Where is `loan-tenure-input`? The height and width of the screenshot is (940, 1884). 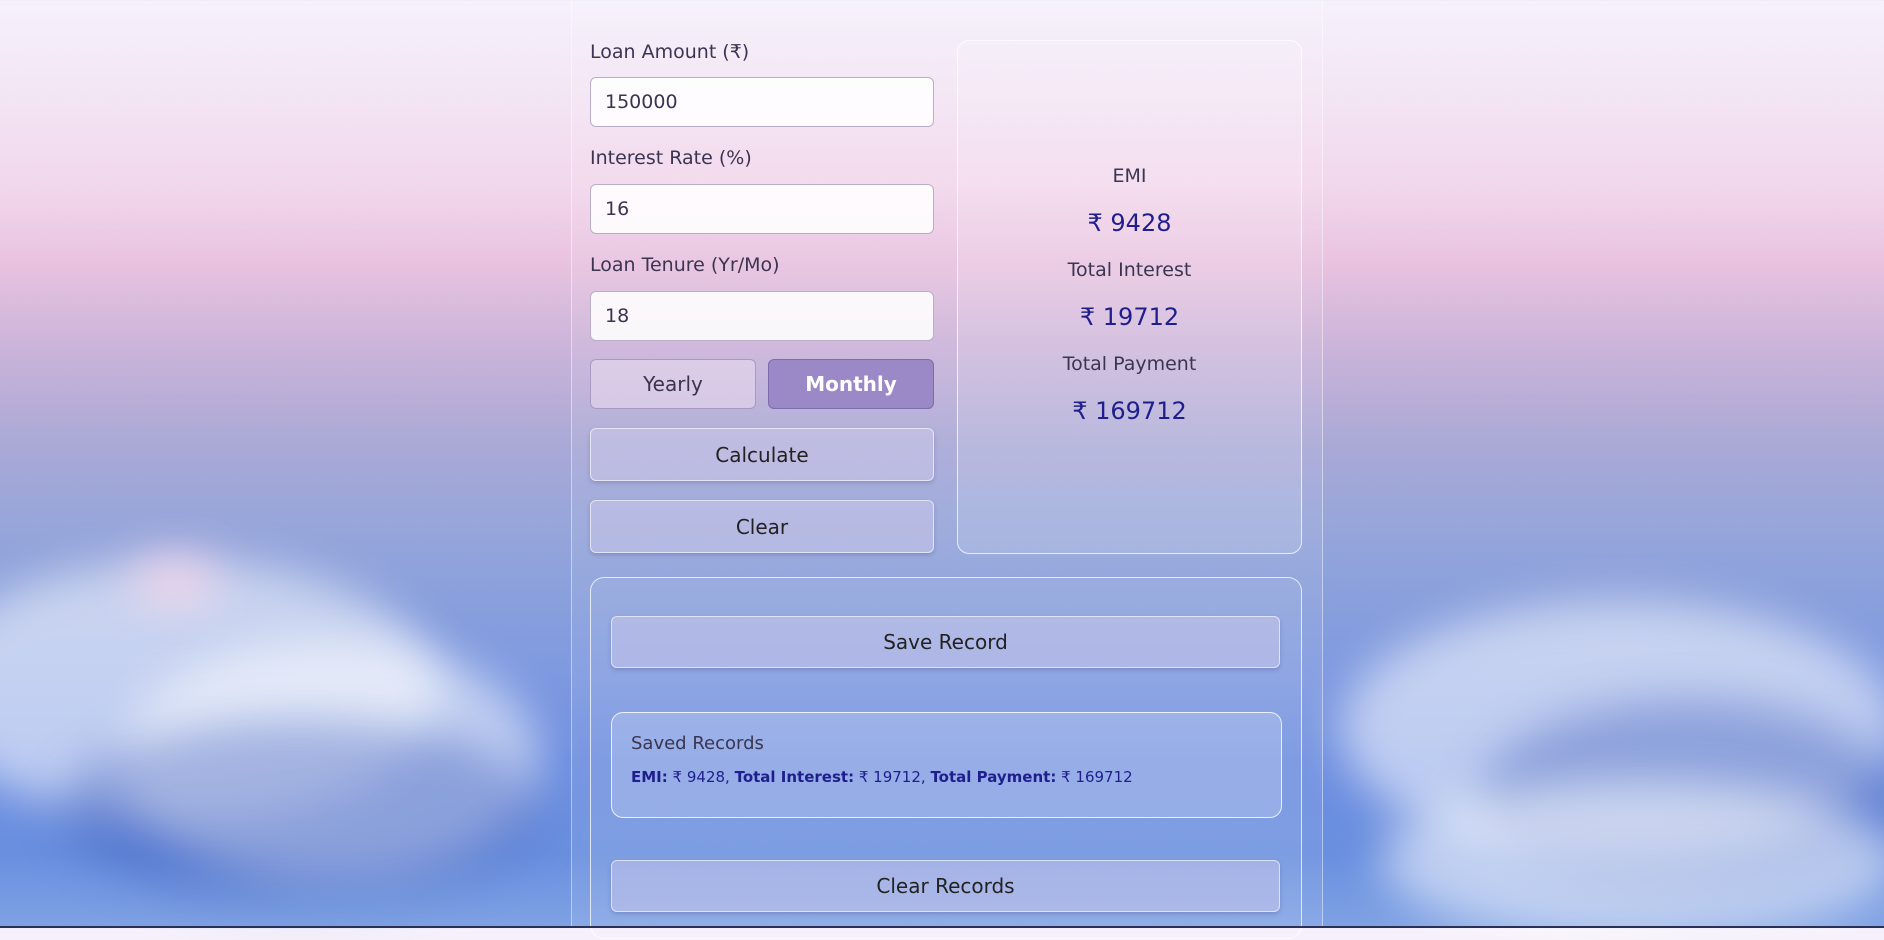
loan-tenure-input is located at coordinates (762, 316).